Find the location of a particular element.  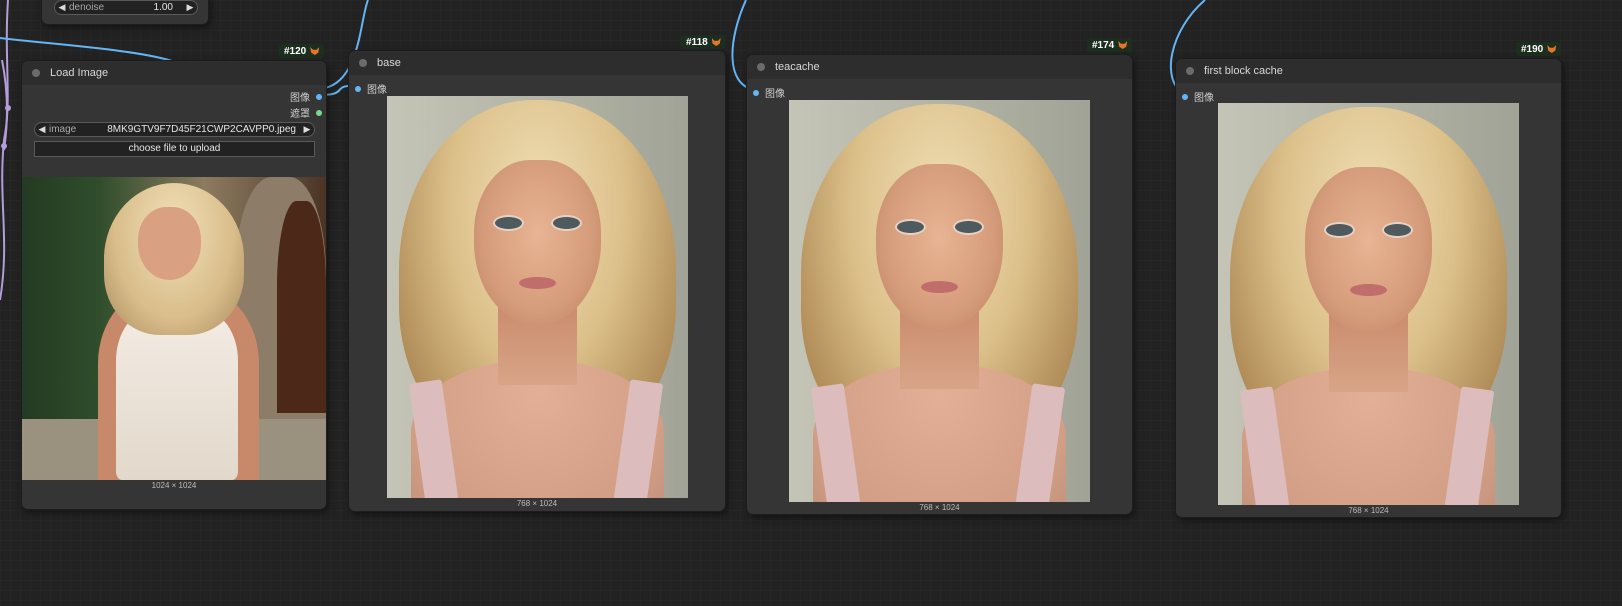

denoise-label: denoise is located at coordinates (87, 7).